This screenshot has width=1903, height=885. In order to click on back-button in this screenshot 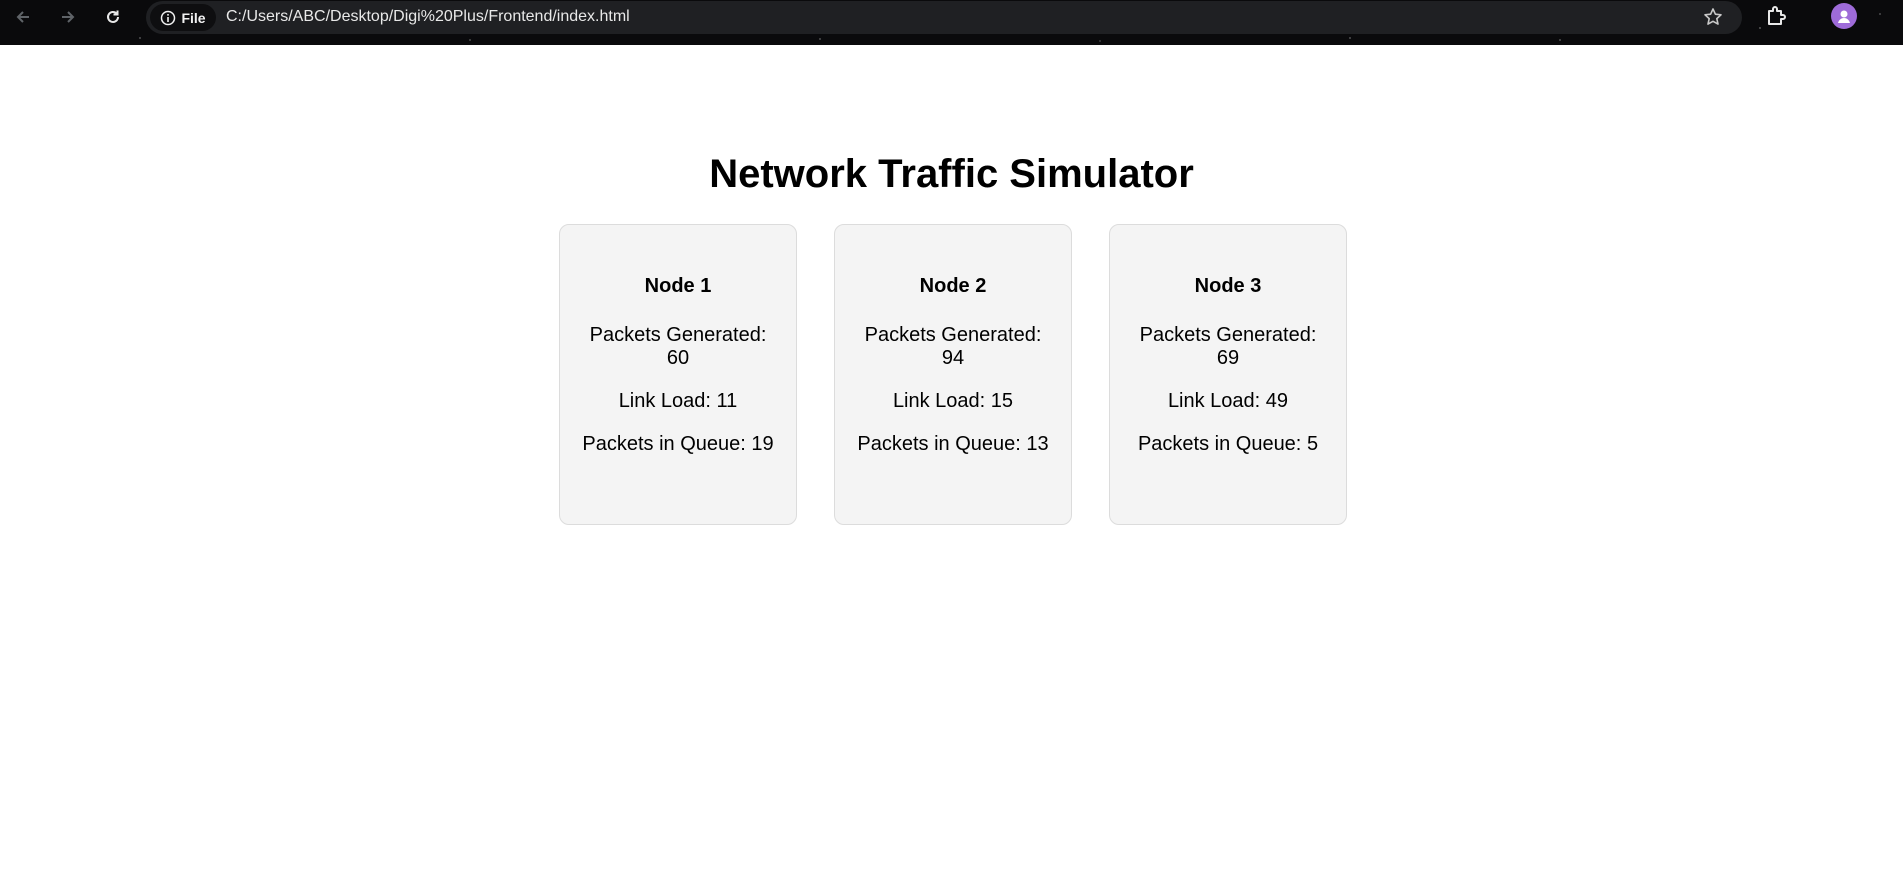, I will do `click(23, 17)`.